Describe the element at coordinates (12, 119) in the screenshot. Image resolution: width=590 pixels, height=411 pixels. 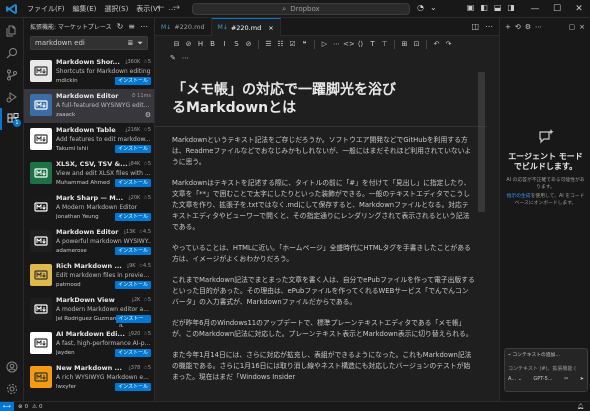
I see `extensions-icon: 1` at that location.